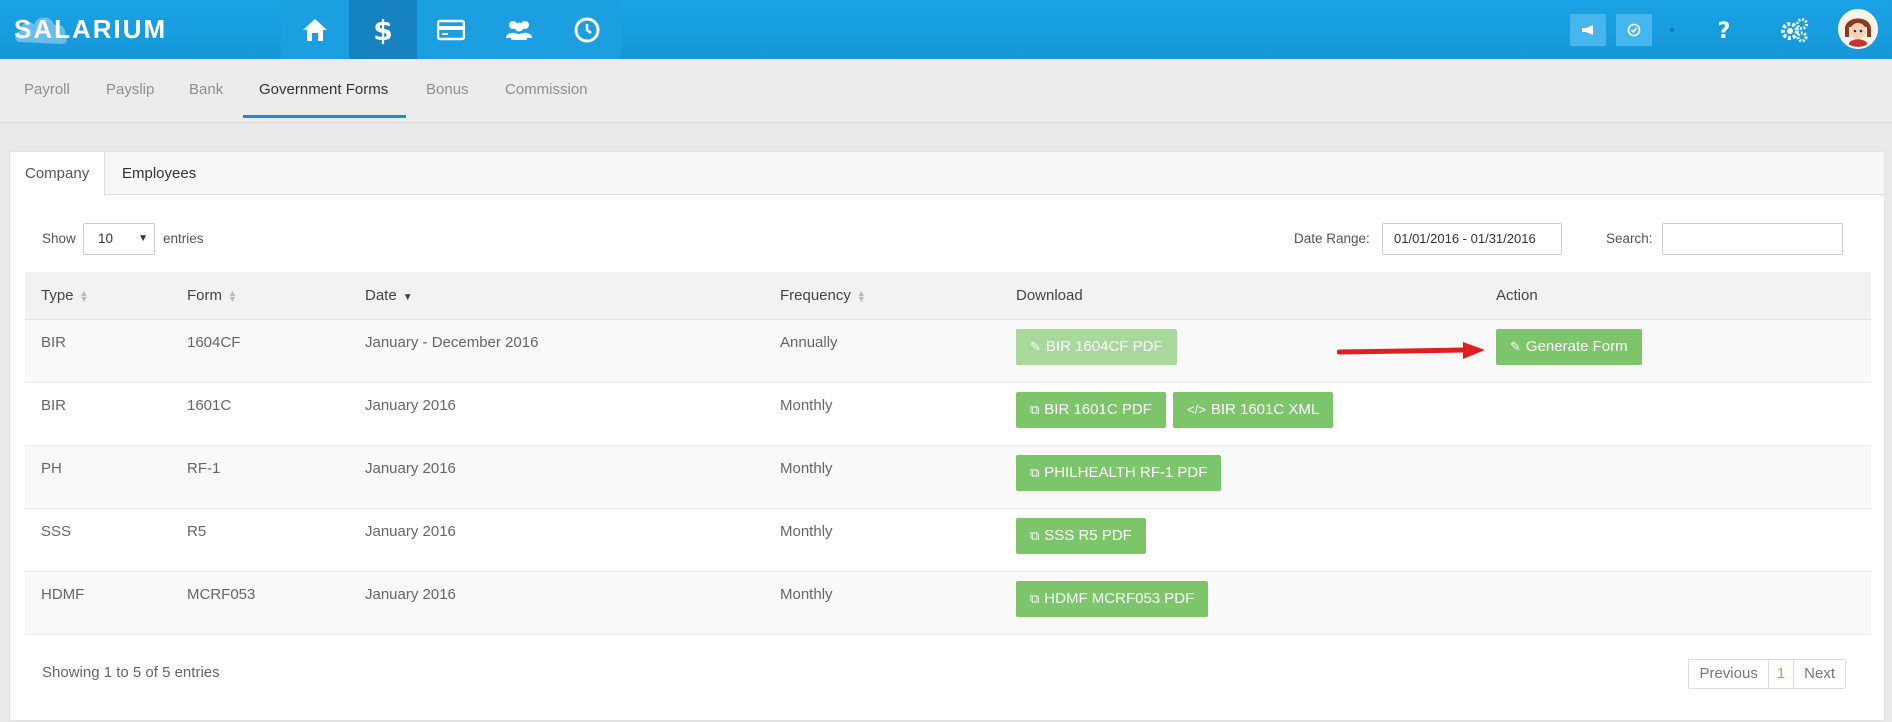  What do you see at coordinates (58, 174) in the screenshot?
I see `tab-company: Company` at bounding box center [58, 174].